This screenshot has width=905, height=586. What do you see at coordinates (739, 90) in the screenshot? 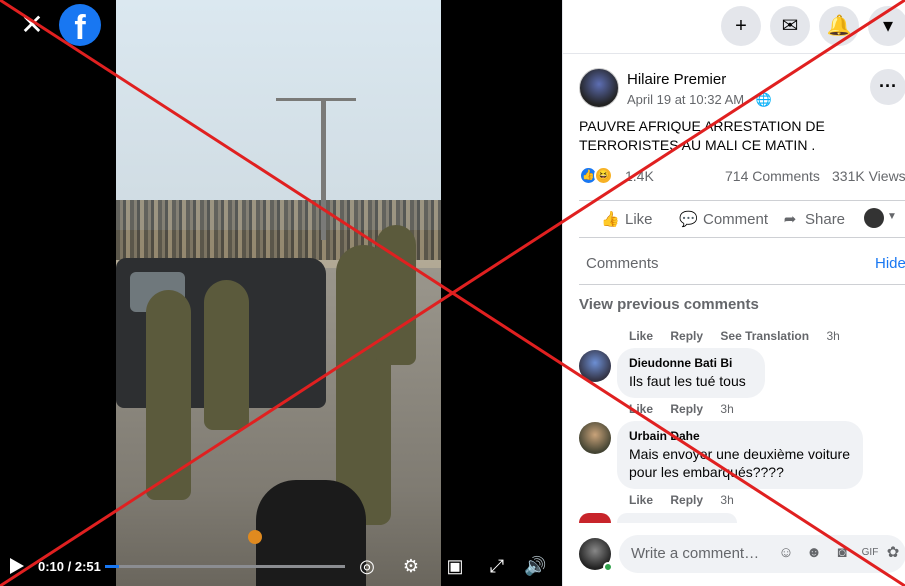
I see `post-header: Hilaire Premier April 19 at 10:32 AM · 🌐` at bounding box center [739, 90].